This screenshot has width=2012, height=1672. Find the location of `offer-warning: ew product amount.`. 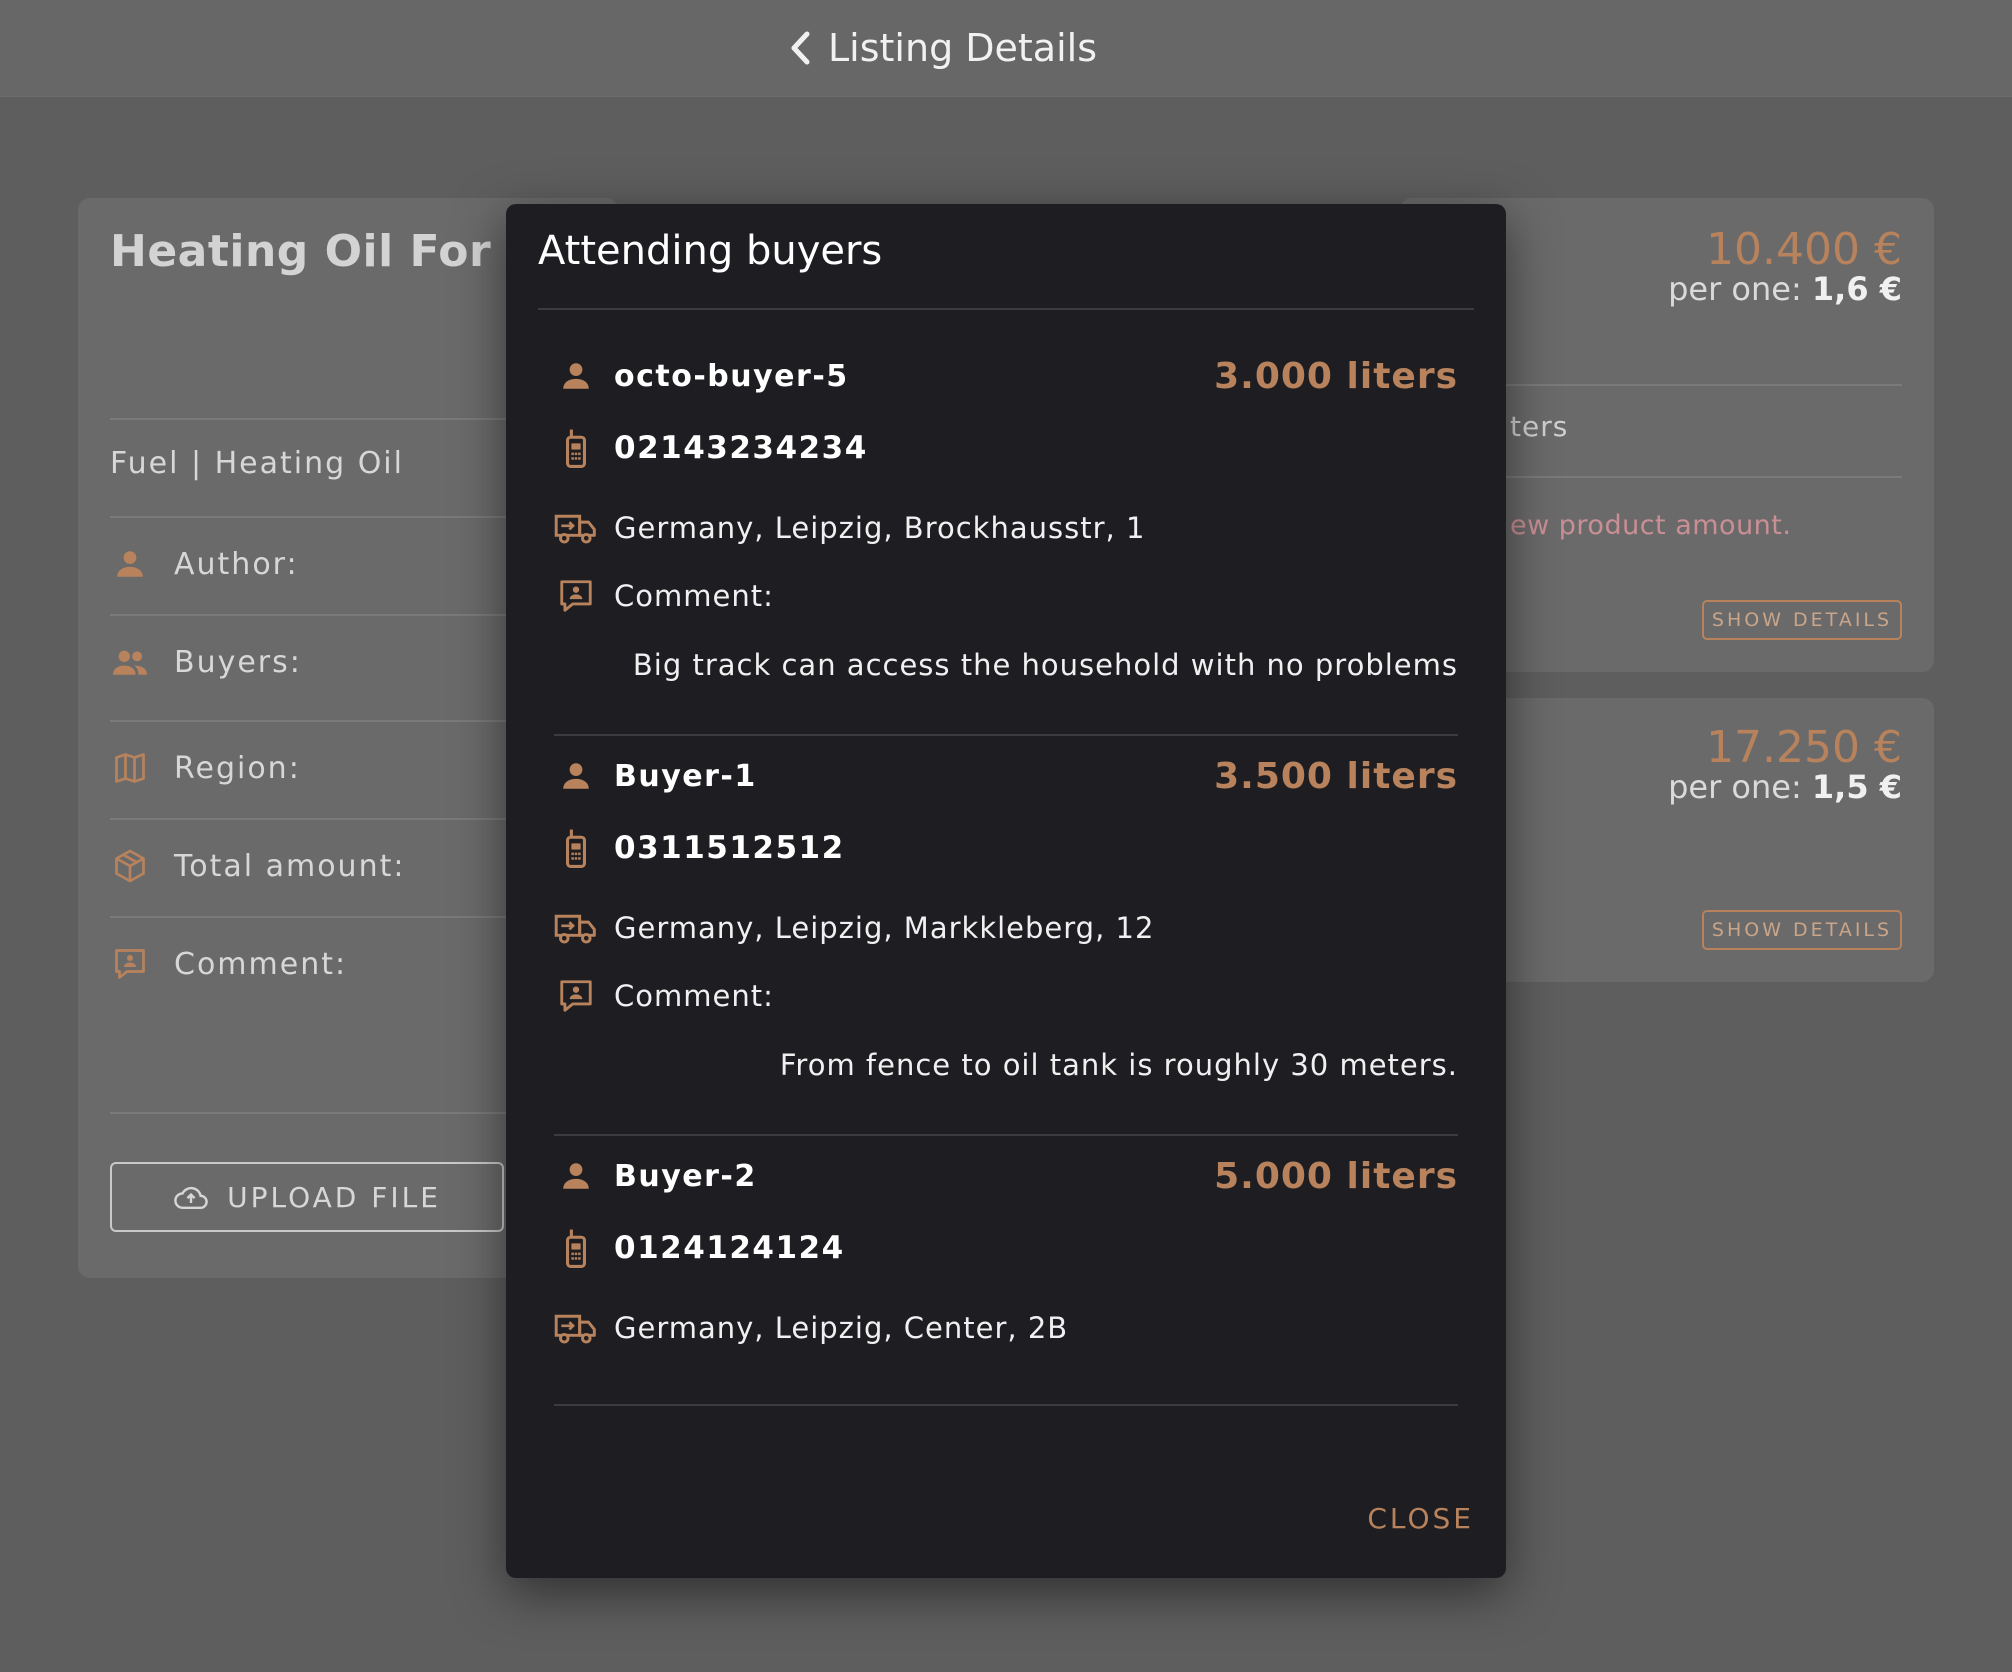

offer-warning: ew product amount. is located at coordinates (1651, 525).